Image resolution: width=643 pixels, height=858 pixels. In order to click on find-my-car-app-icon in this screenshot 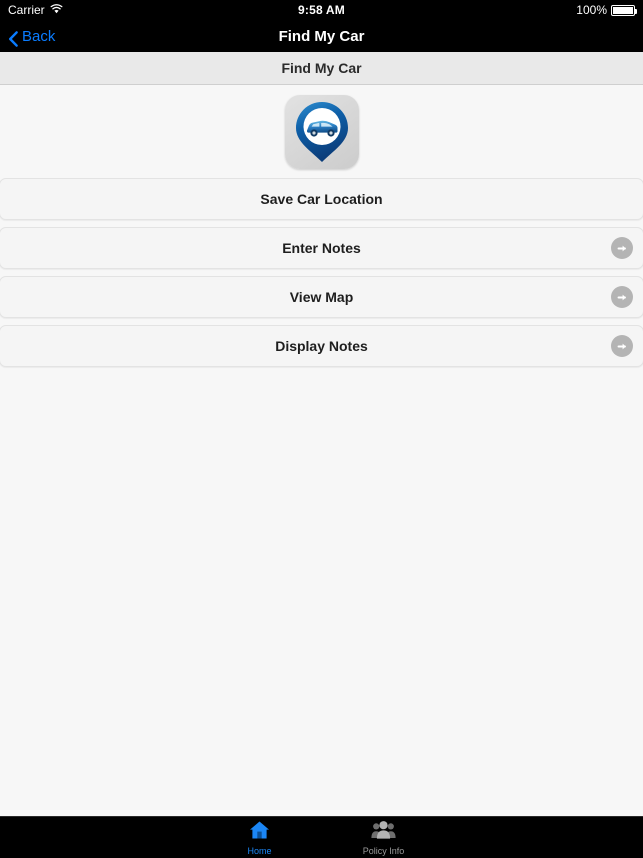, I will do `click(321, 131)`.